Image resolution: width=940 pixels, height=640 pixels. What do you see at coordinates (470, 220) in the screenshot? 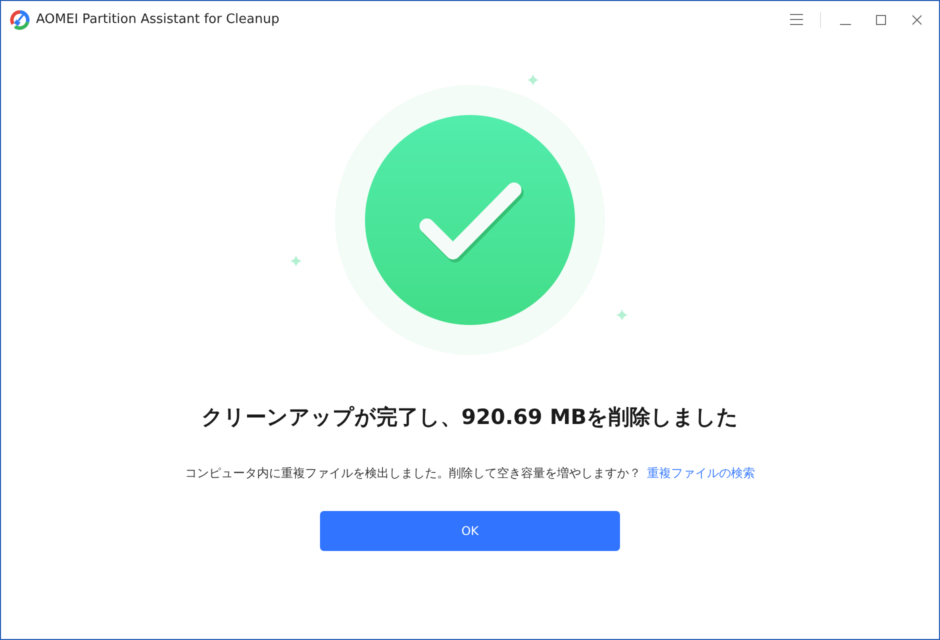
I see `check-circle-icon` at bounding box center [470, 220].